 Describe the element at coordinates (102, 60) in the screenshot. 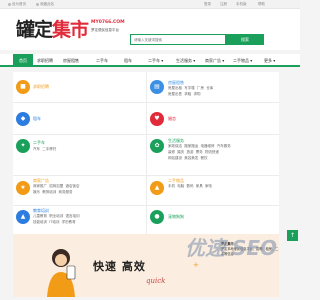

I see `nav-used-car: 二手车` at that location.